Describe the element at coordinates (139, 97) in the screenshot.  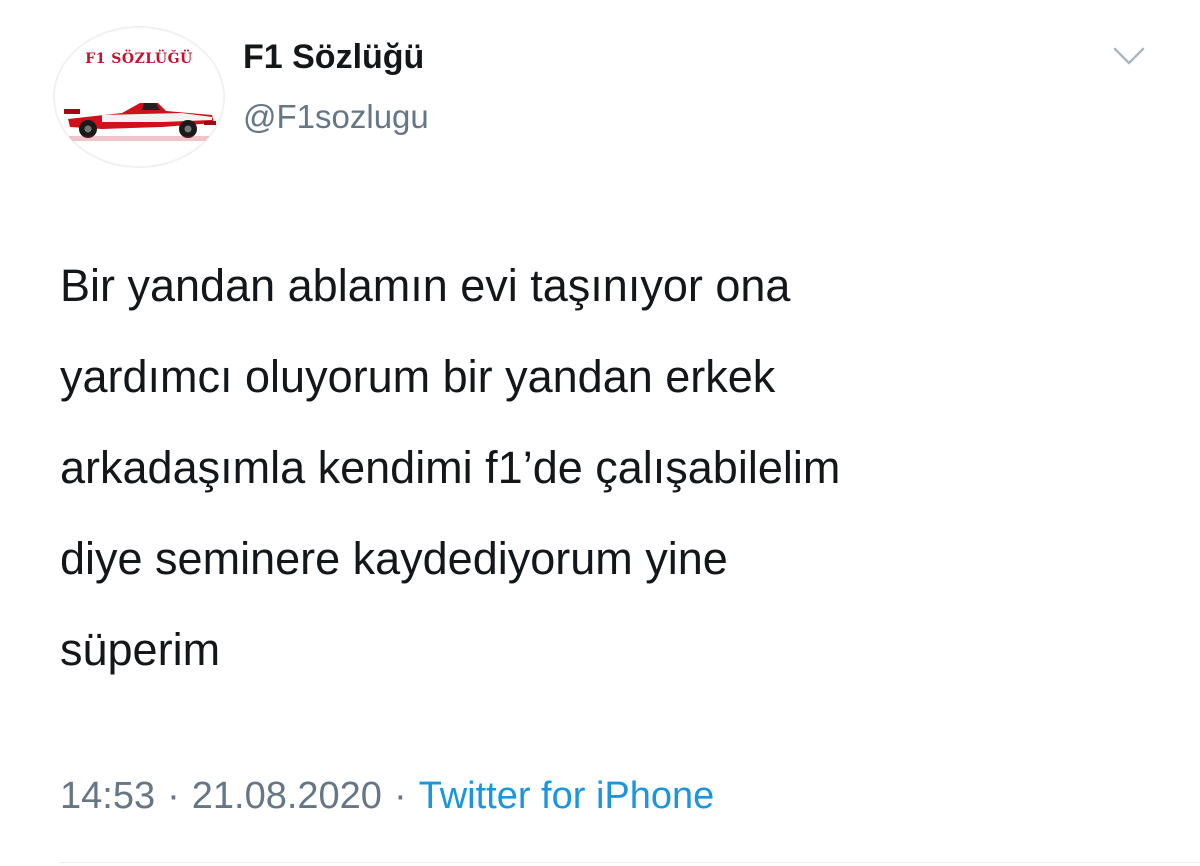
I see `avatar: F1 SÖZLÜĞÜ` at that location.